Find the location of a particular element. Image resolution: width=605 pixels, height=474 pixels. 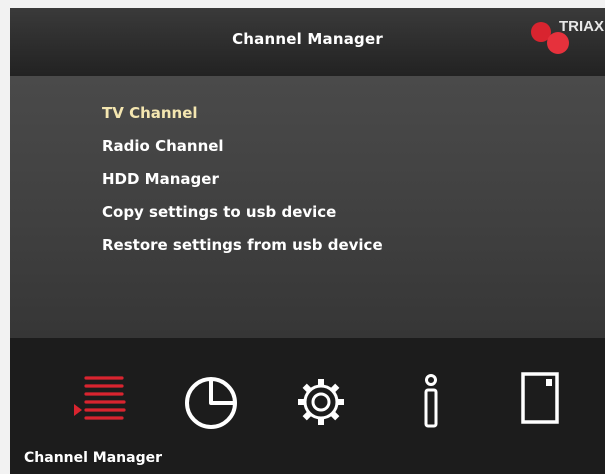

logo-dot is located at coordinates (558, 43).